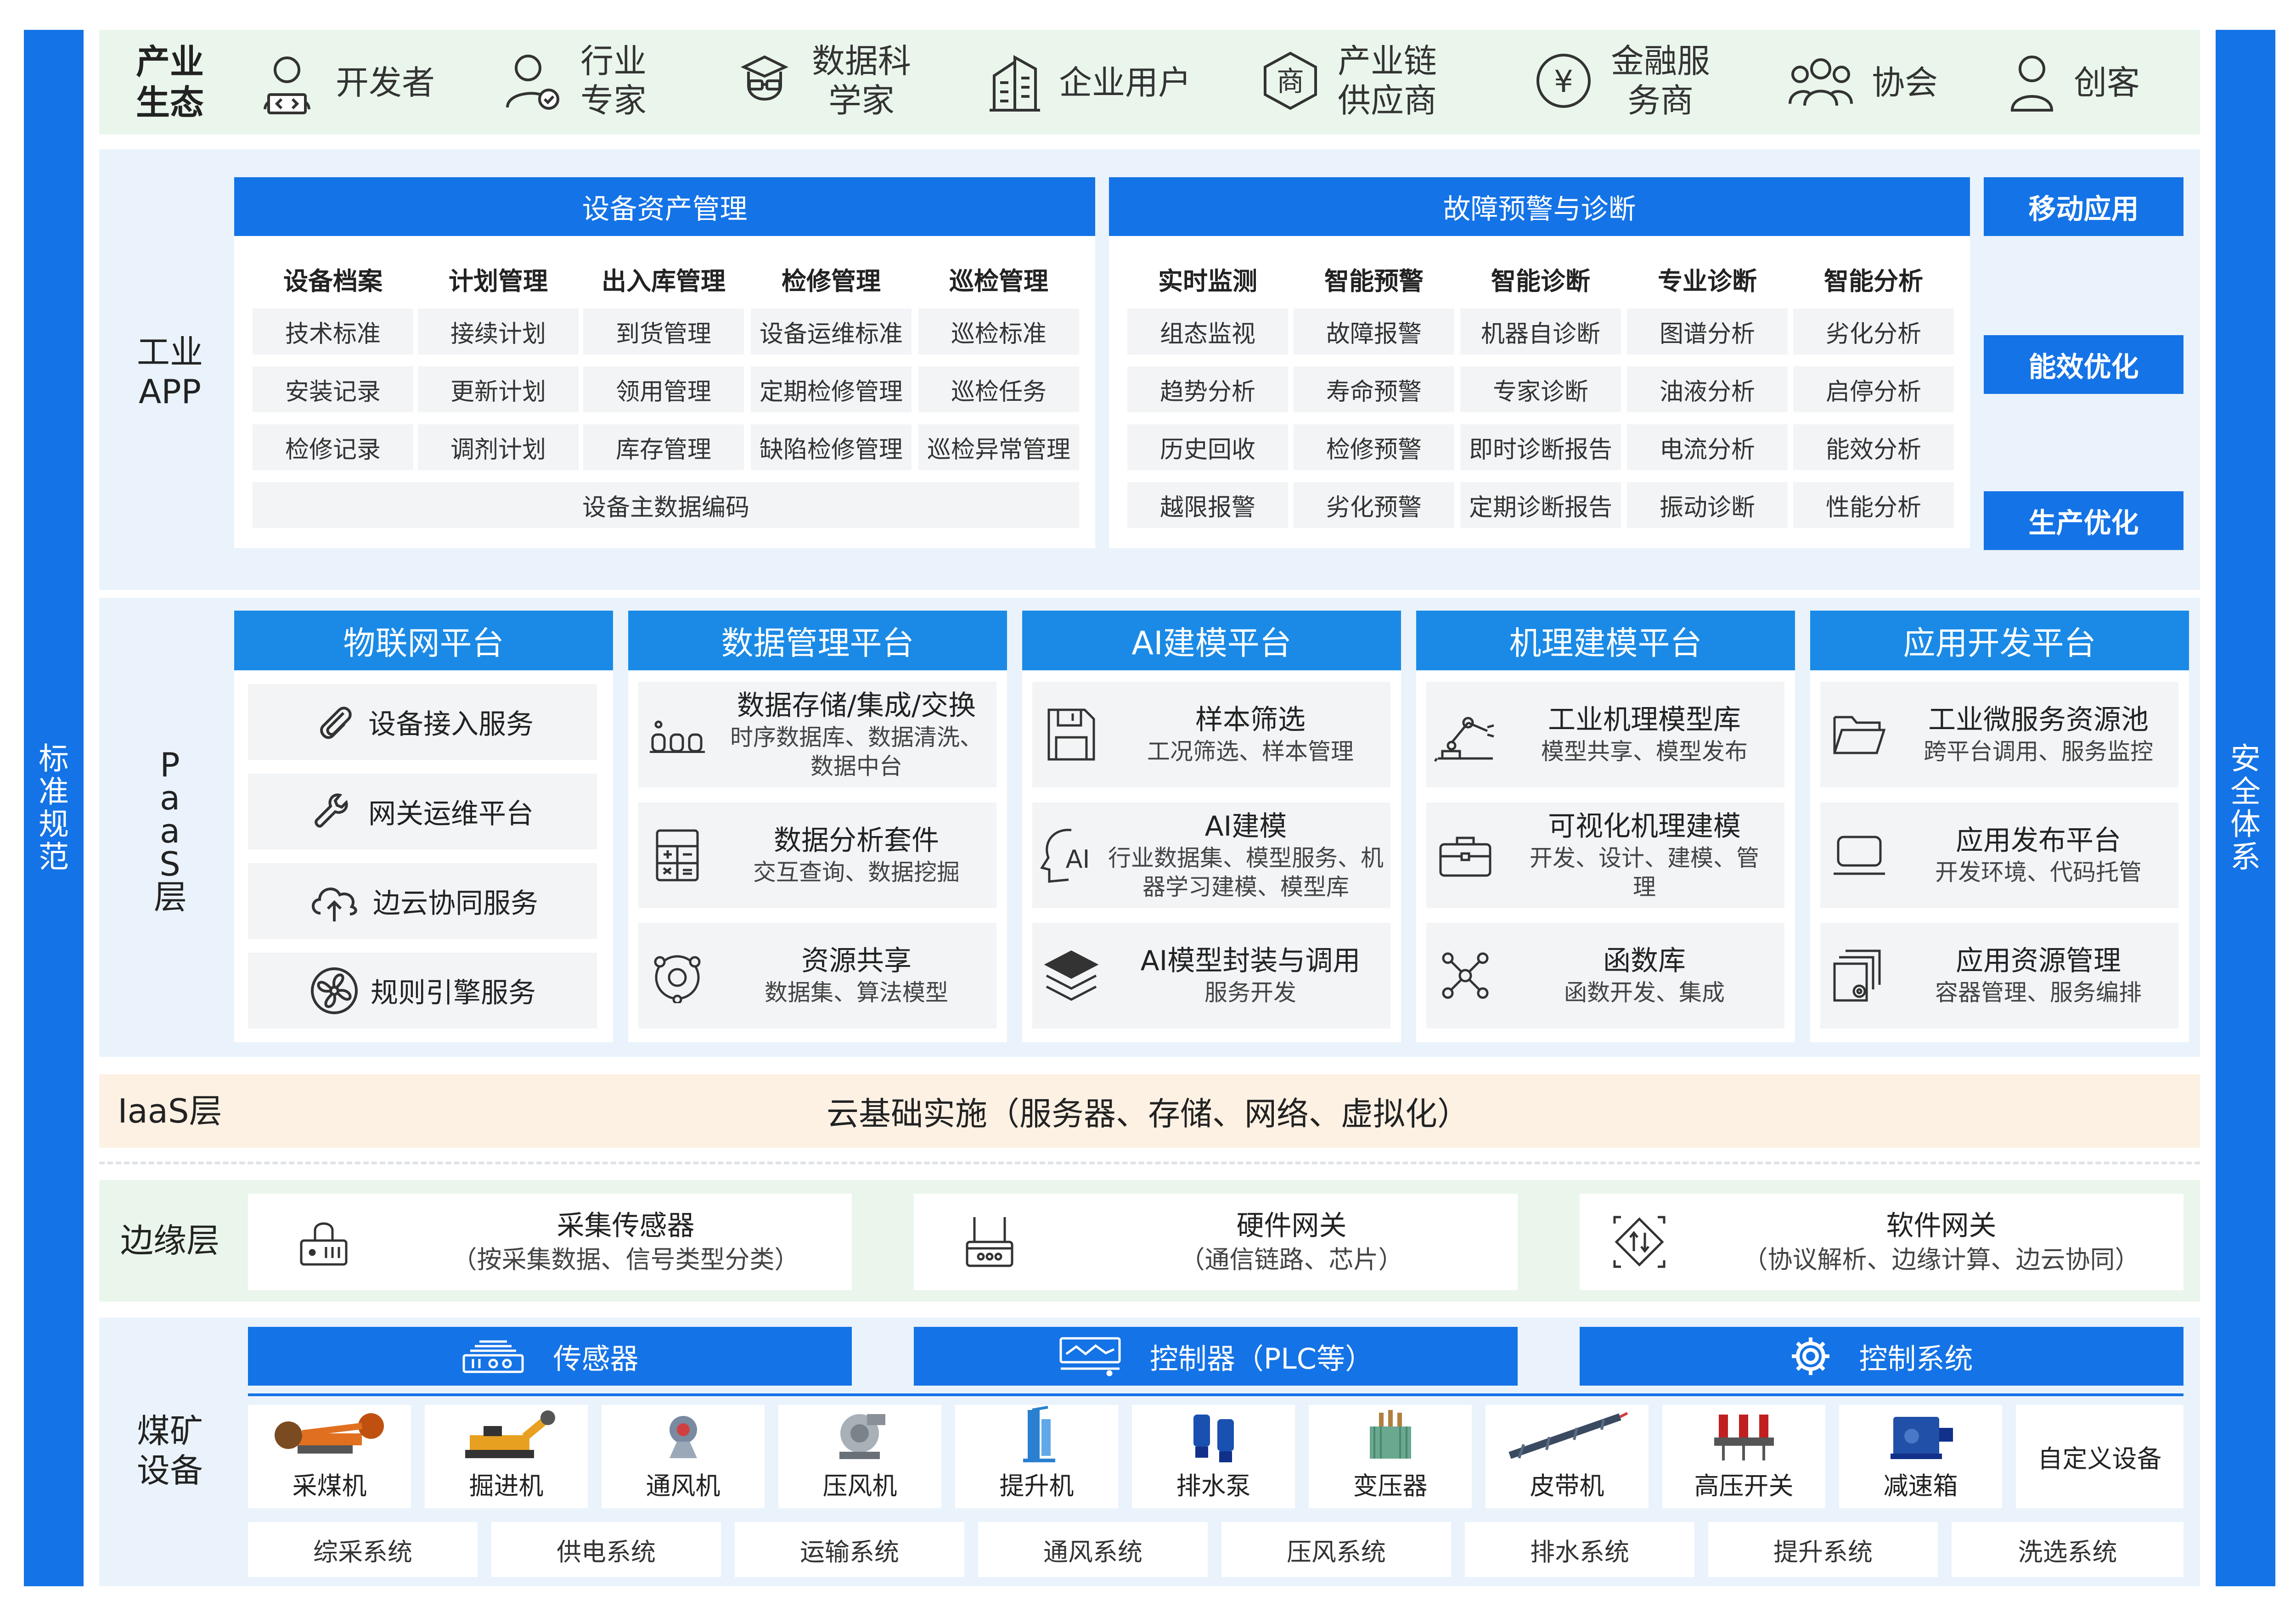 This screenshot has height=1606, width=2296. I want to click on control-system-header: 控制系统, so click(1881, 1356).